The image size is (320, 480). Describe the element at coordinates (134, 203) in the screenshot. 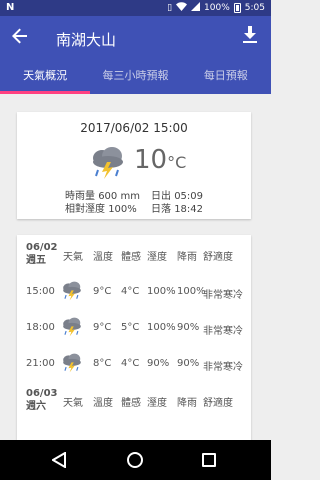

I see `current-details: 時雨量 600 mm 日出 05:09 相對溼度 100% 日落 18:42` at that location.